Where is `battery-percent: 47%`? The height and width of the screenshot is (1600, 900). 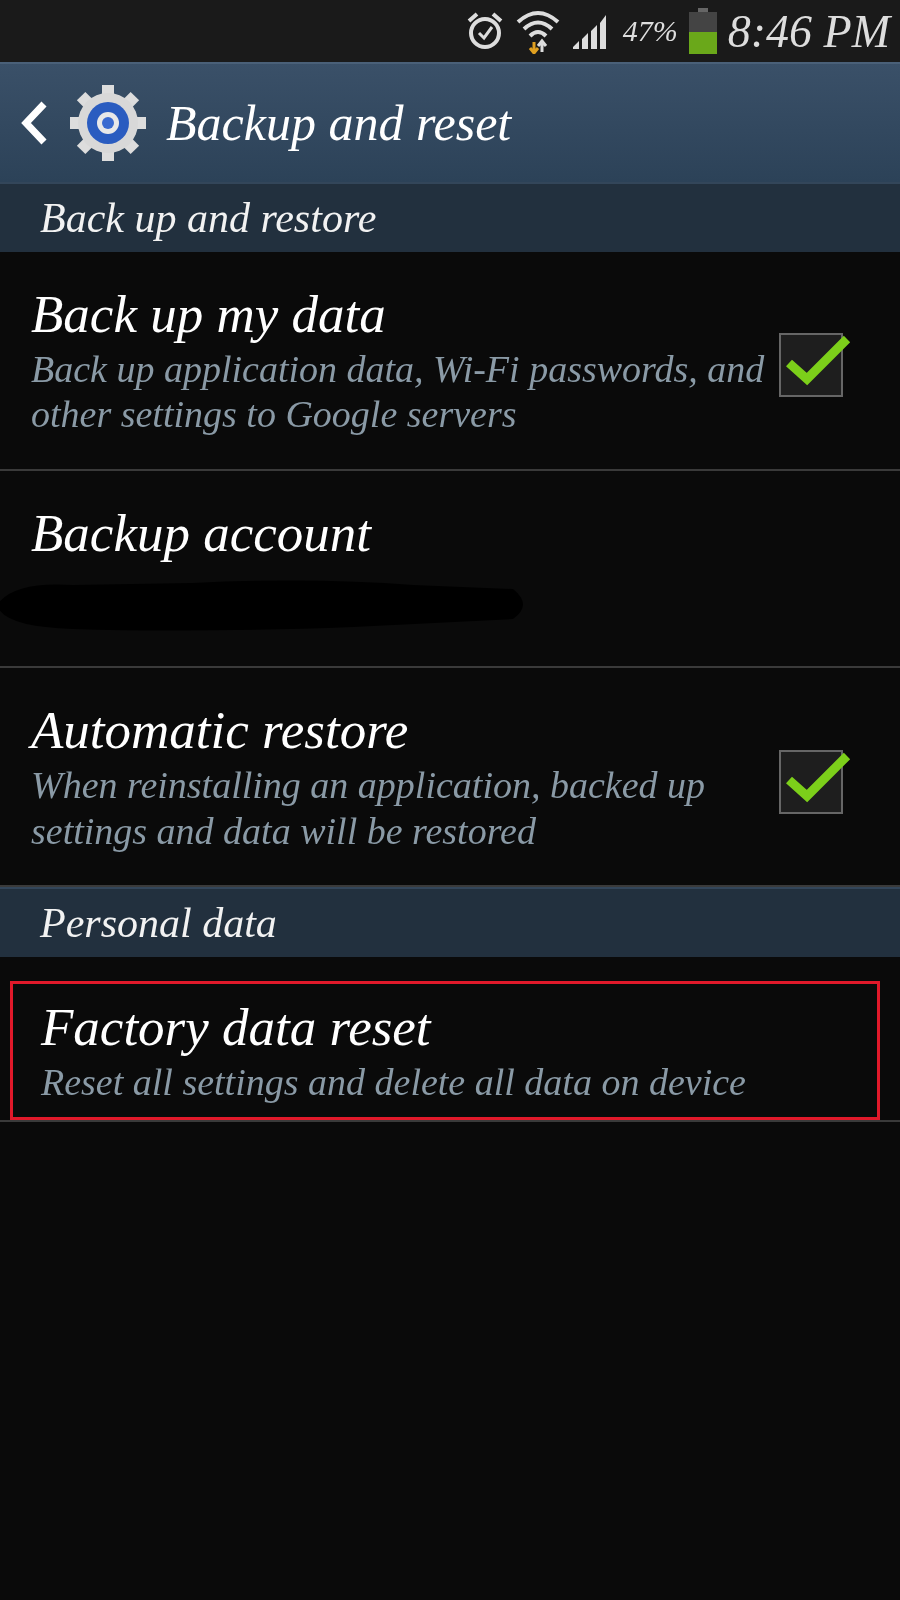 battery-percent: 47% is located at coordinates (650, 31).